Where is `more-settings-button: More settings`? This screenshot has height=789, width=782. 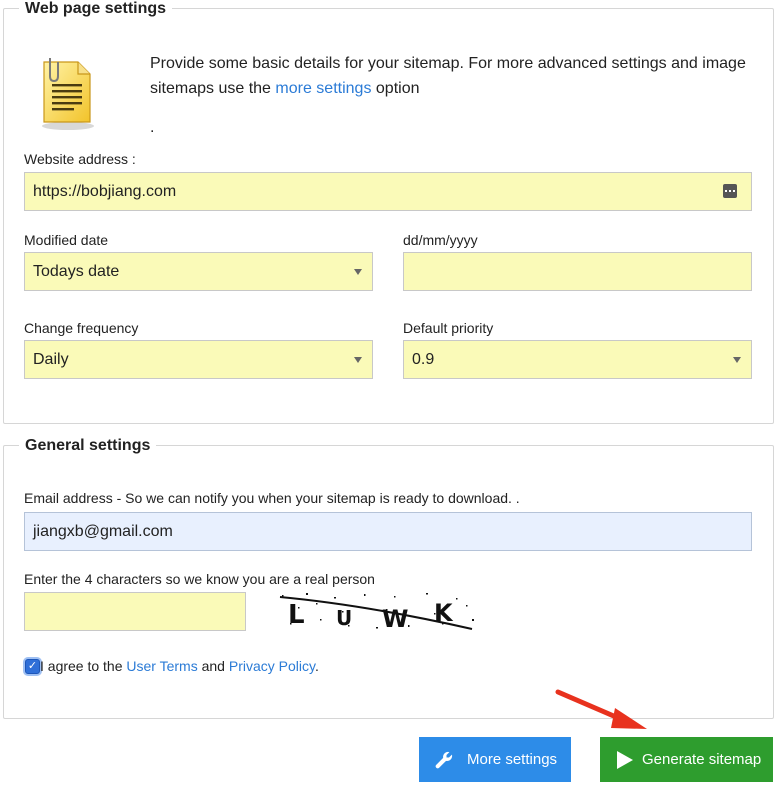
more-settings-button: More settings is located at coordinates (495, 759).